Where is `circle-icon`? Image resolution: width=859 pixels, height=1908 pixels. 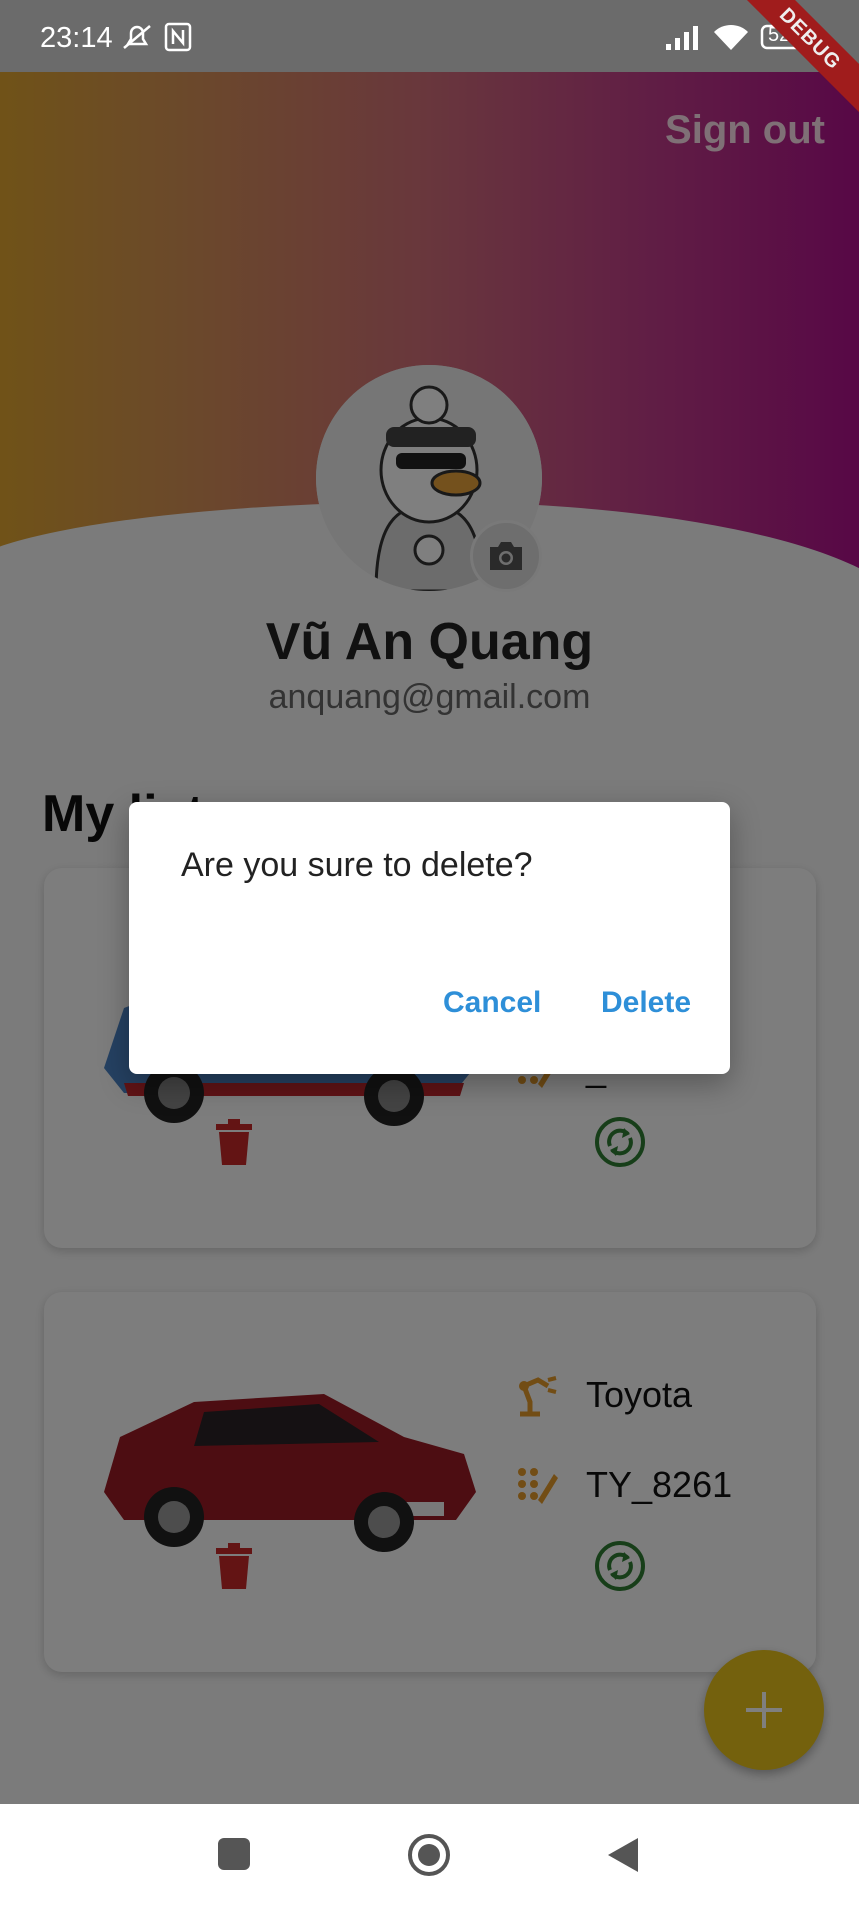 circle-icon is located at coordinates (429, 1855).